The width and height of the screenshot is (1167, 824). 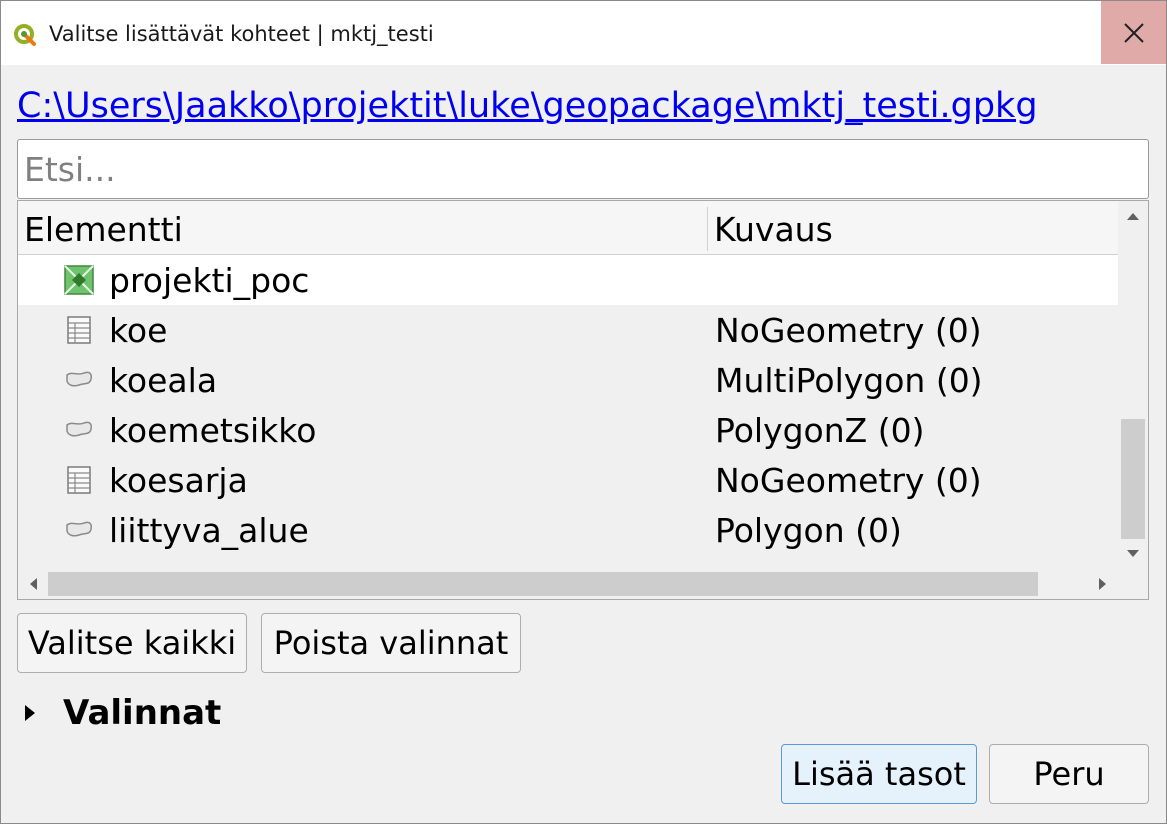 I want to click on scrollbar-corner, so click(x=1133, y=584).